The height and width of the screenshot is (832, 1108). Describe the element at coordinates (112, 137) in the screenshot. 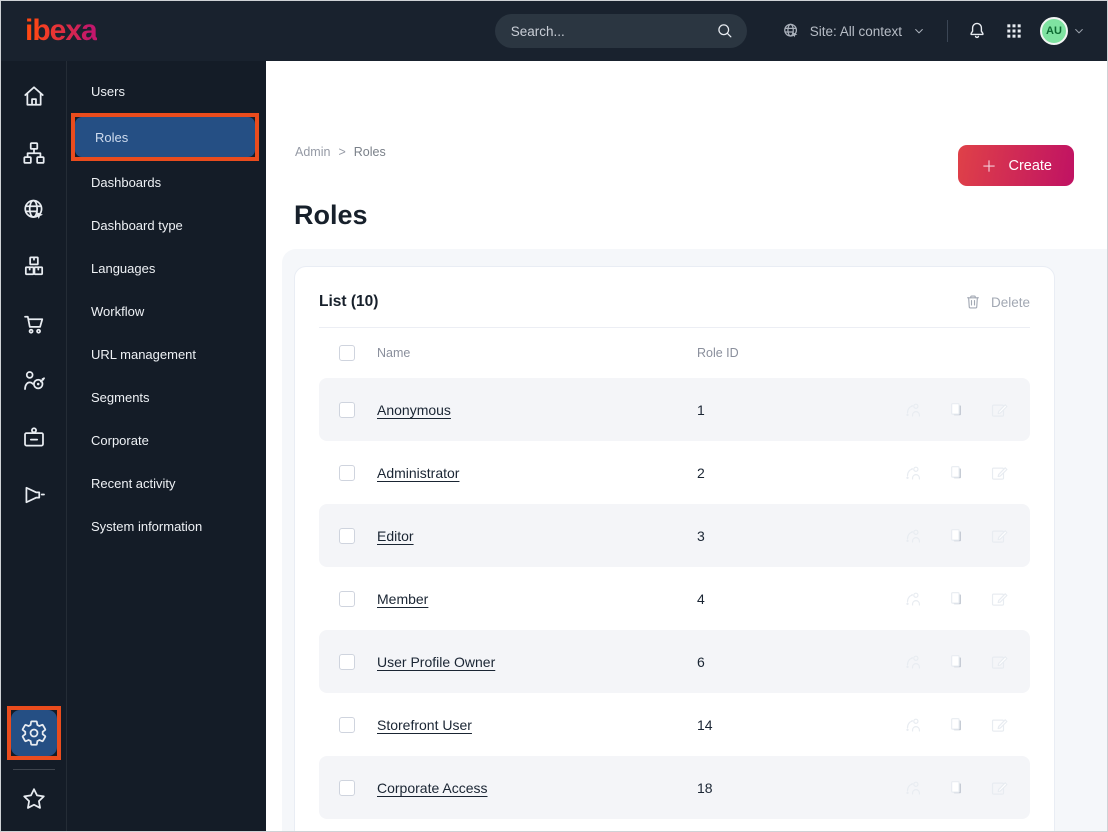

I see `sidebar-item-label: Roles` at that location.